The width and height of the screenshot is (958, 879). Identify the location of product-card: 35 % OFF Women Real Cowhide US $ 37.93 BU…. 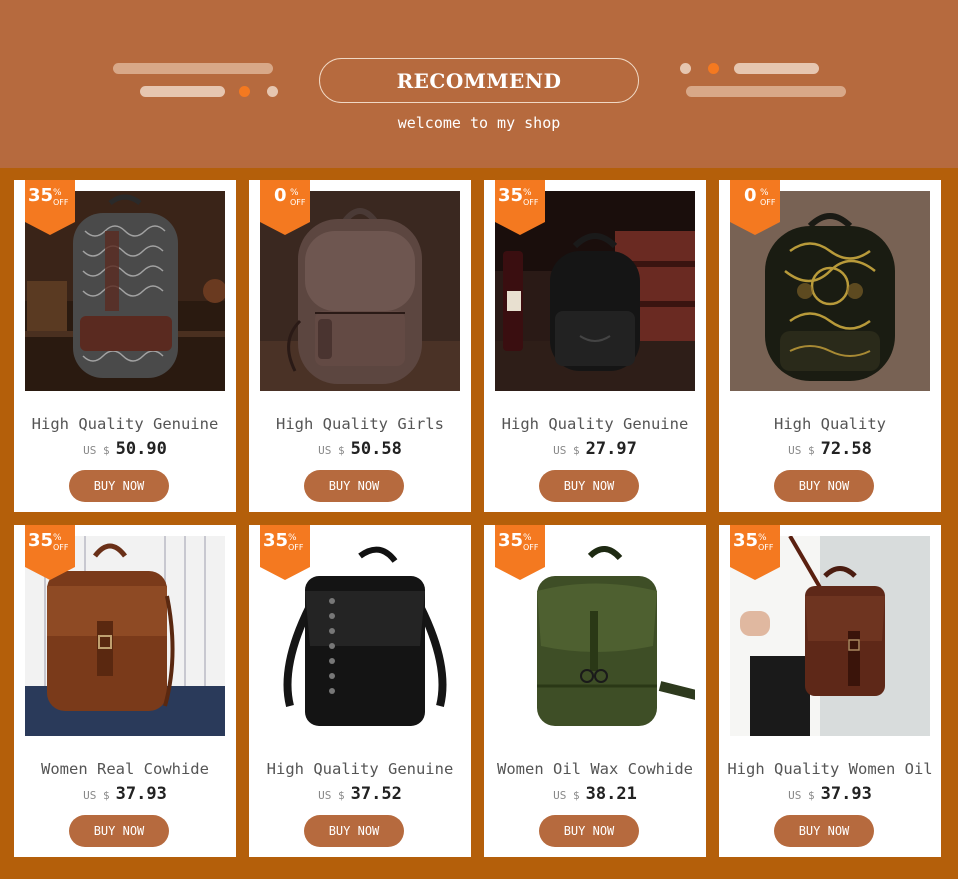
(125, 691).